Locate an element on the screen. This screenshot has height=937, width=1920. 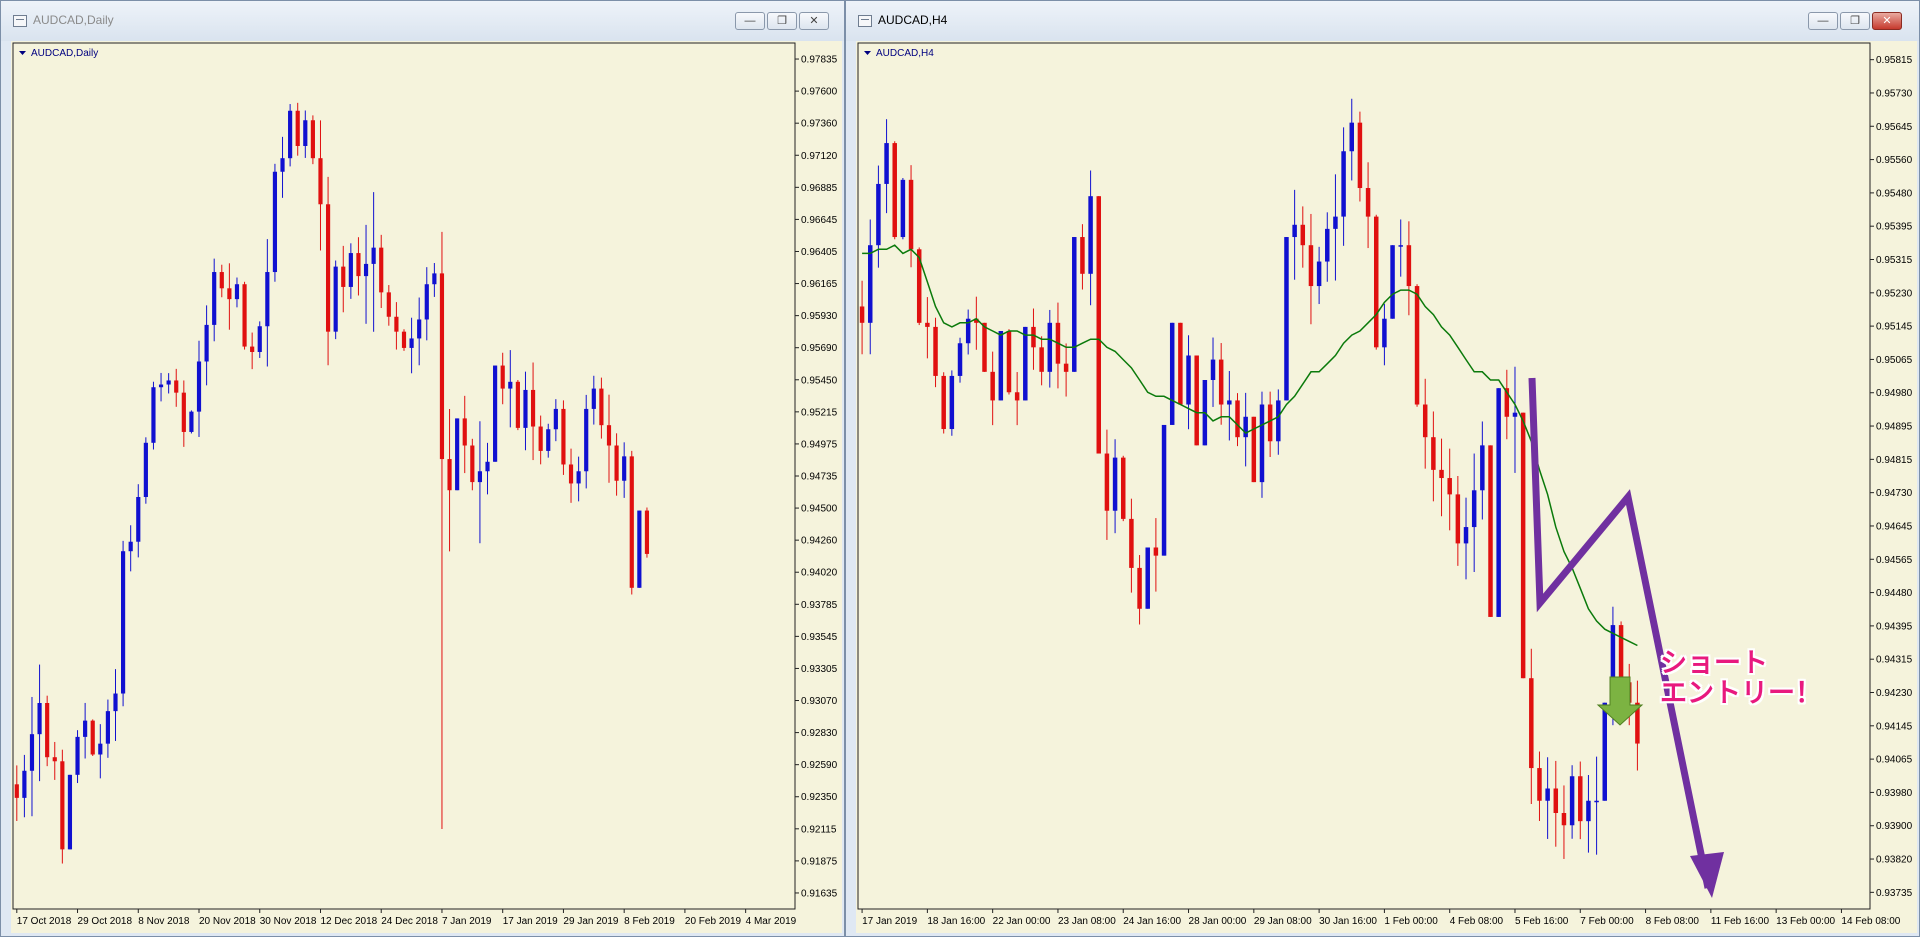
y-tick-label: 0.93735 is located at coordinates (1894, 893).